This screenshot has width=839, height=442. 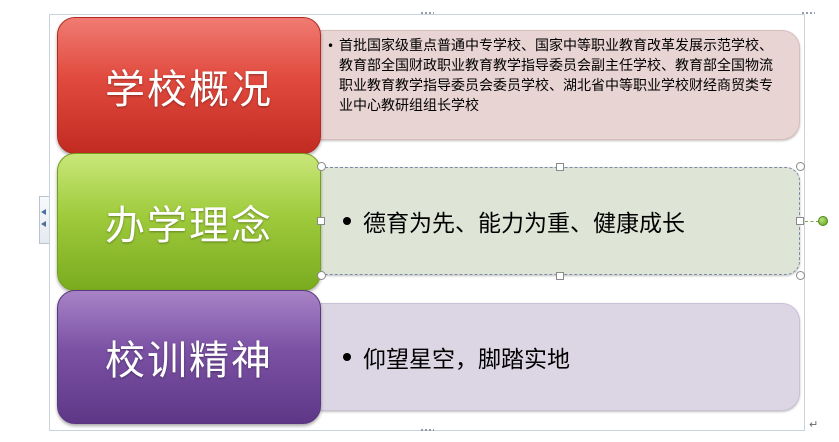 What do you see at coordinates (800, 275) in the screenshot?
I see `resize-handle-bottom-right` at bounding box center [800, 275].